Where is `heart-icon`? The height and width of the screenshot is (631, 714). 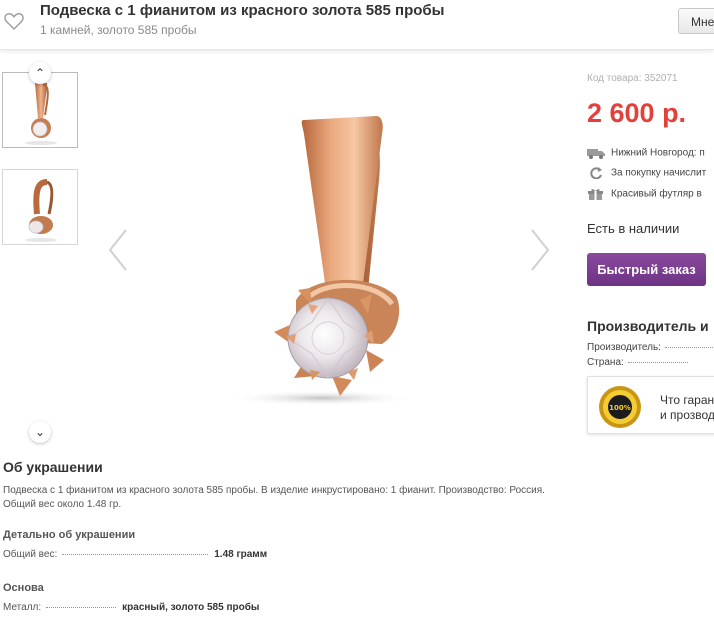 heart-icon is located at coordinates (14, 21).